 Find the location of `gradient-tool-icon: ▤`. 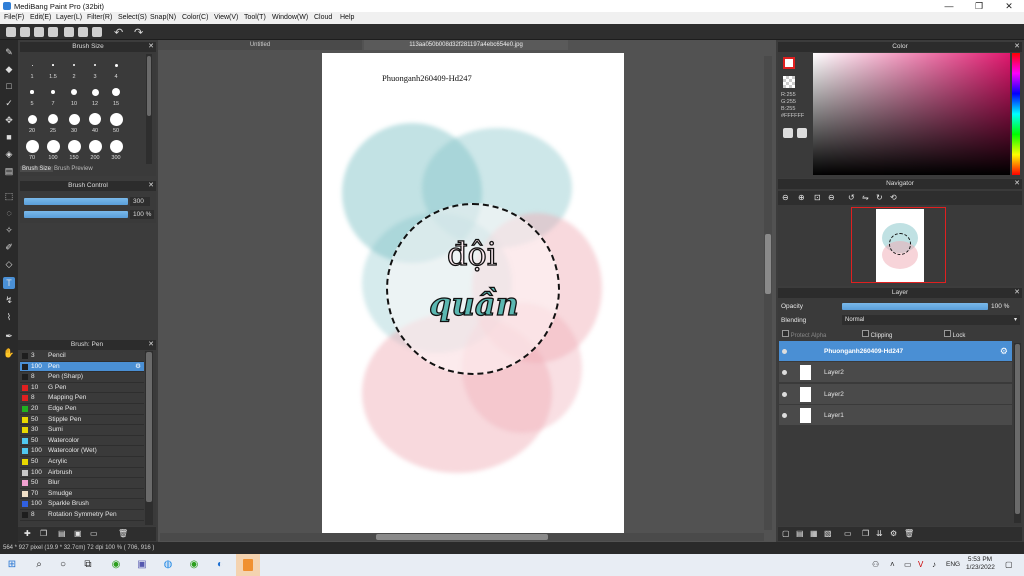

gradient-tool-icon: ▤ is located at coordinates (9, 171).